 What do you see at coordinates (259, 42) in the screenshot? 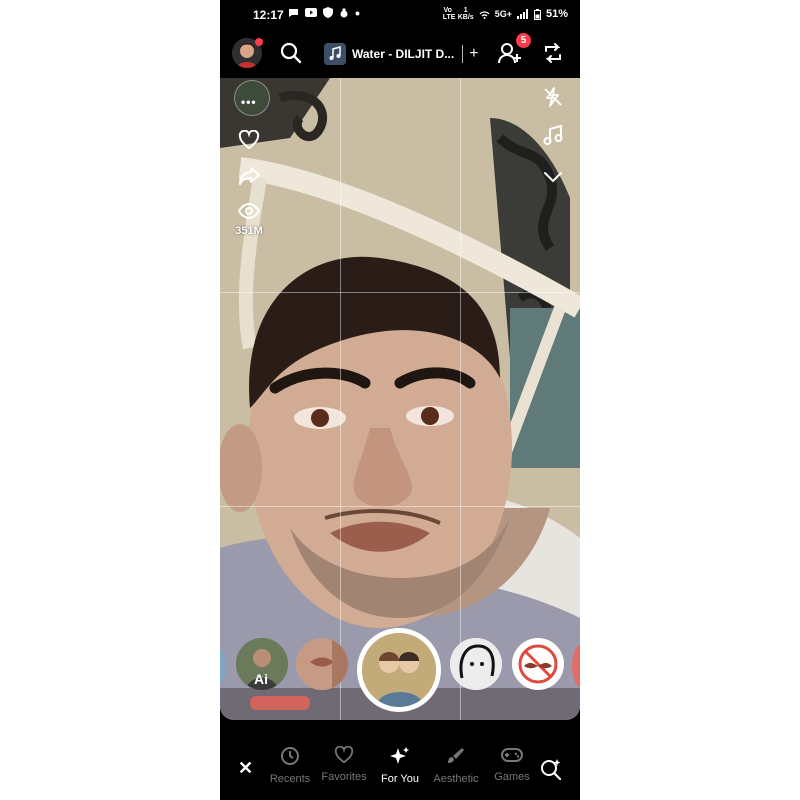
I see `notification-dot` at bounding box center [259, 42].